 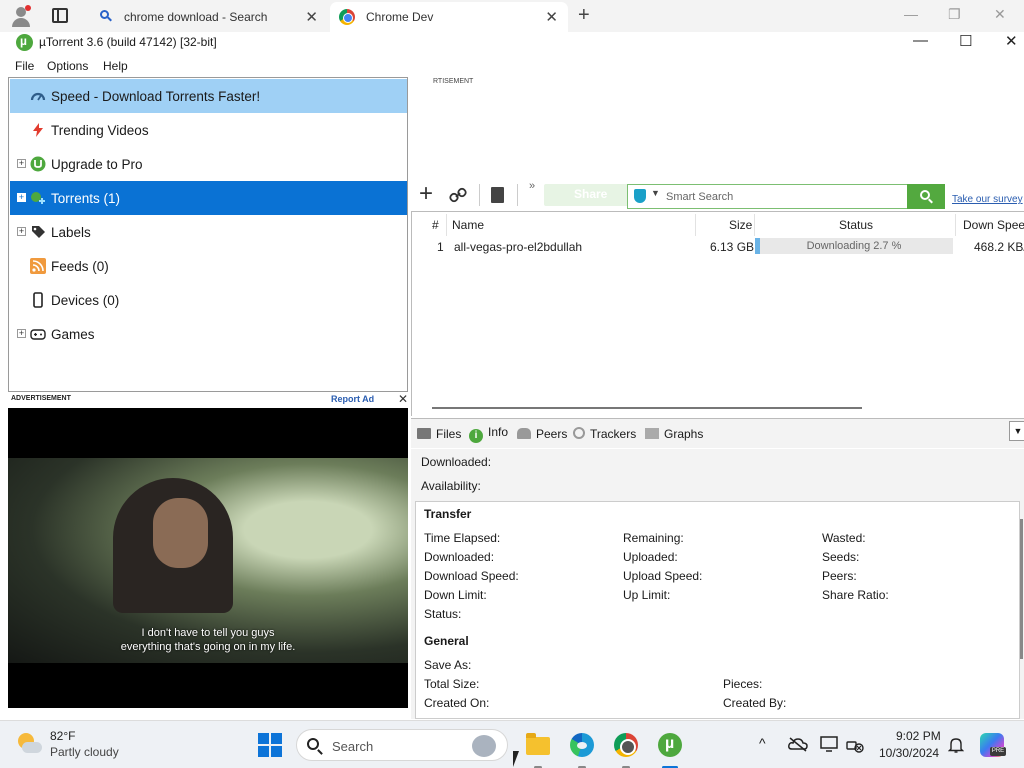 I want to click on taskbar-search: Search, so click(x=402, y=745).